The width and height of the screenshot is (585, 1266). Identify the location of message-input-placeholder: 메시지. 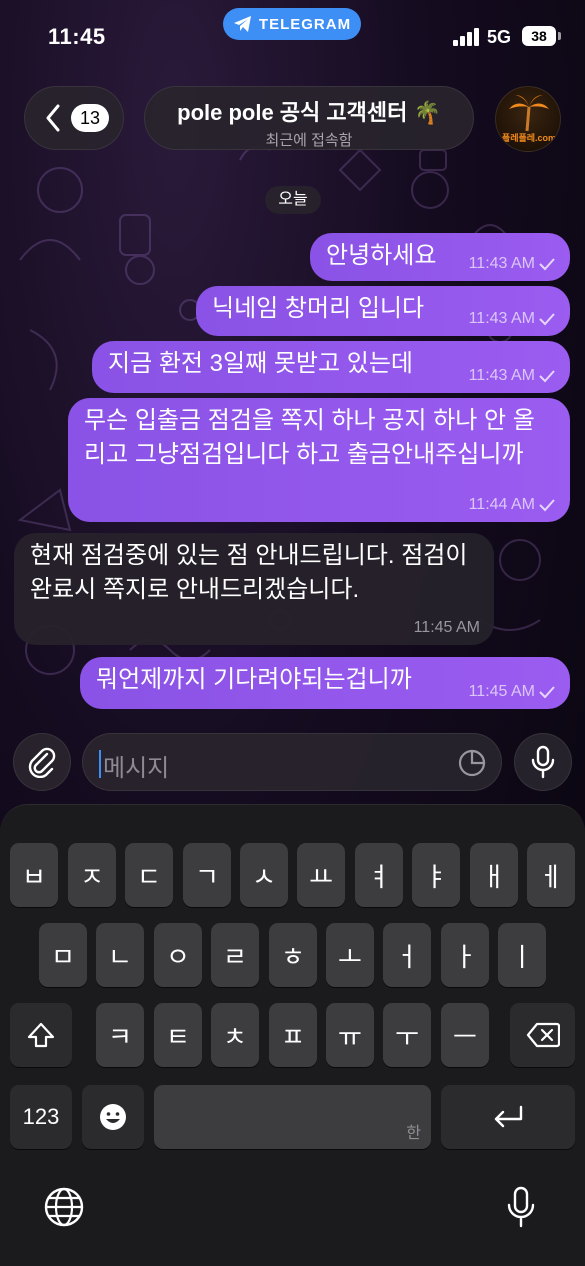
(136, 768).